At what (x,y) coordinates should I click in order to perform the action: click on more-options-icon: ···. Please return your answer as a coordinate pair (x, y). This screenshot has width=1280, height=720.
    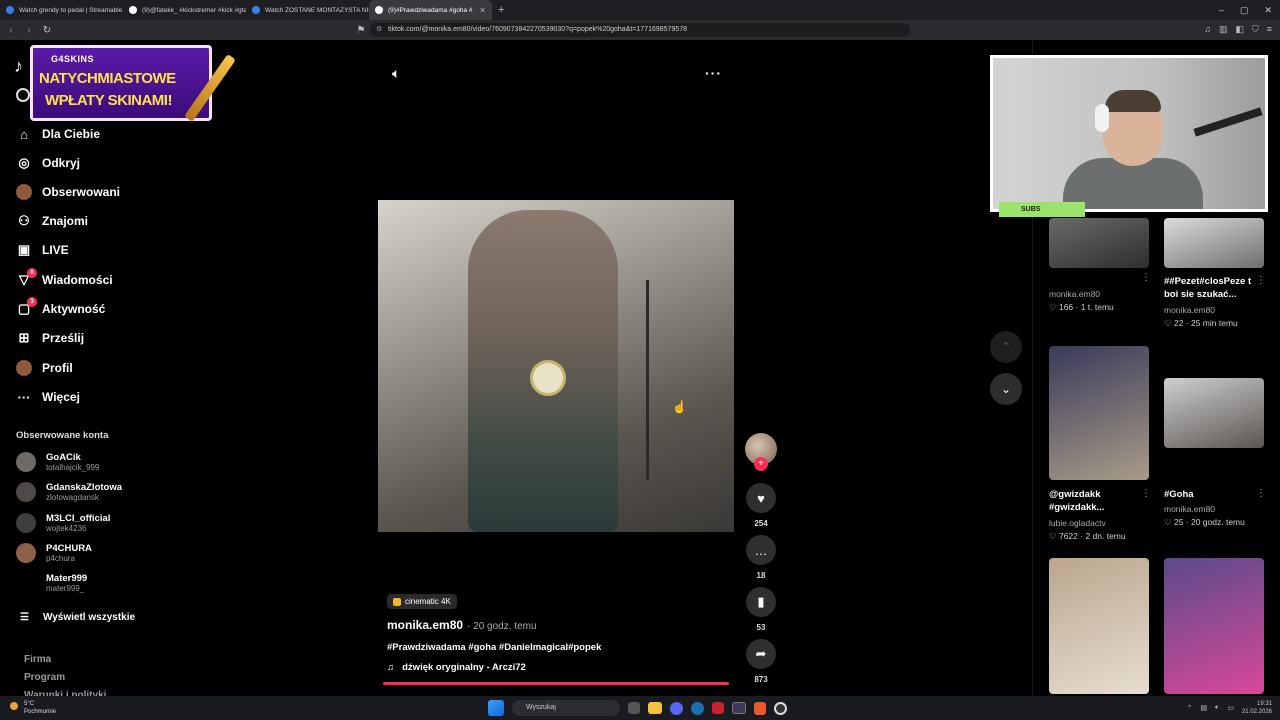
    Looking at the image, I should click on (713, 73).